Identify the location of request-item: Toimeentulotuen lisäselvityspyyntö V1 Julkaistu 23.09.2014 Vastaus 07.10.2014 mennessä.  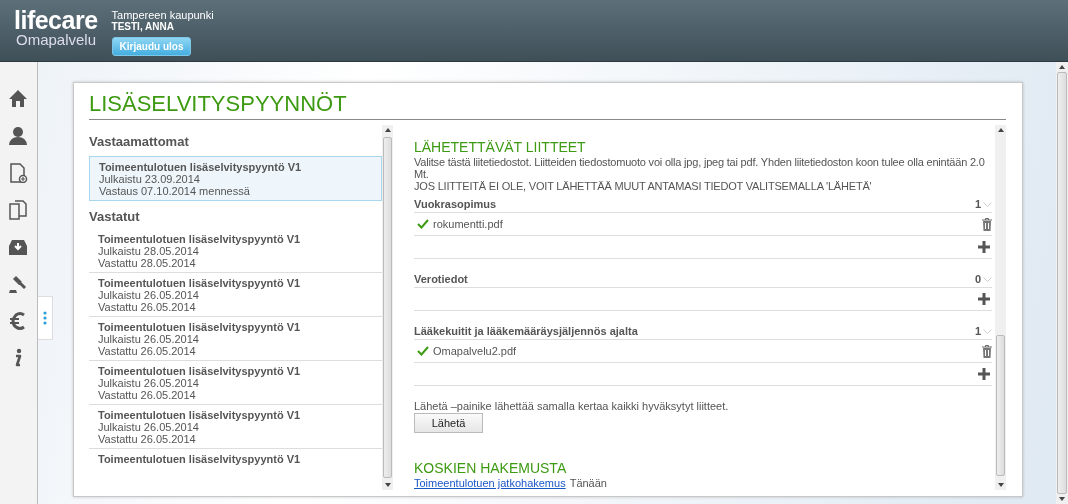
(235, 178).